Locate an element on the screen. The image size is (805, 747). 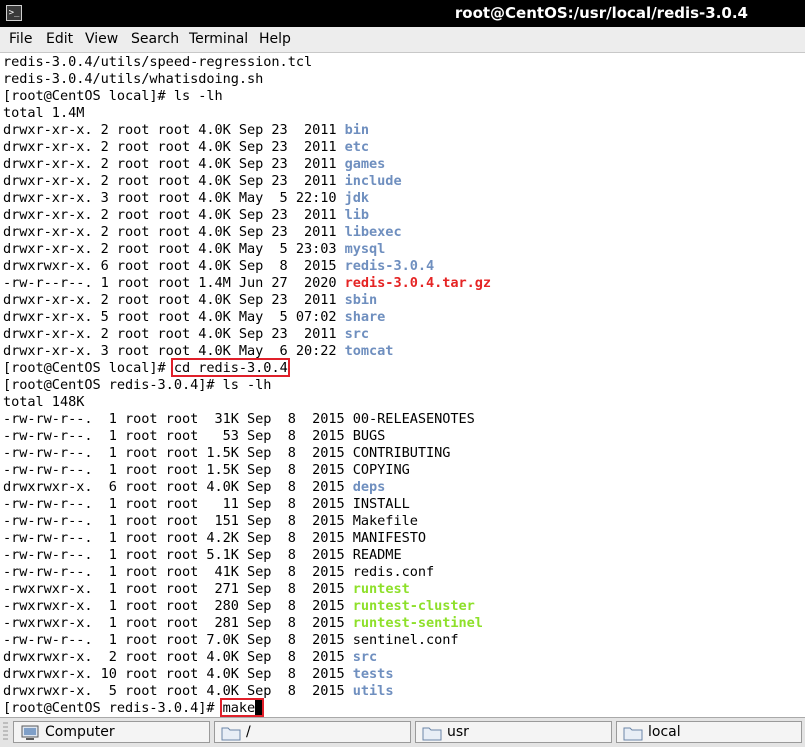
taskbar-item-usr: usr is located at coordinates (513, 732).